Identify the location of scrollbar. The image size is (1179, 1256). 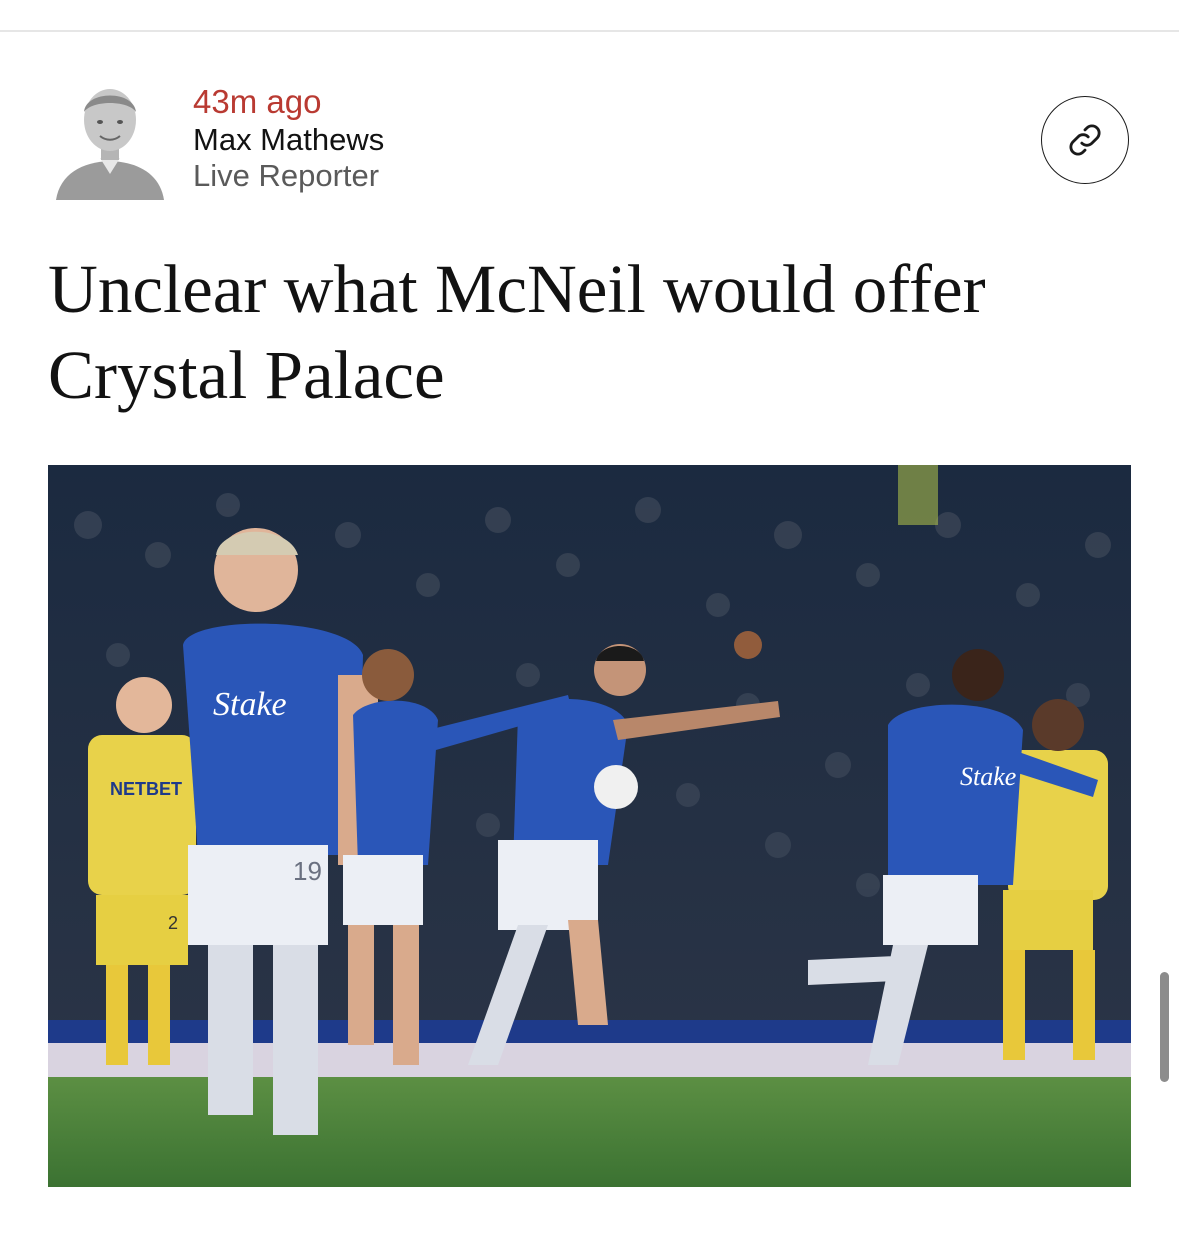
(1164, 1027).